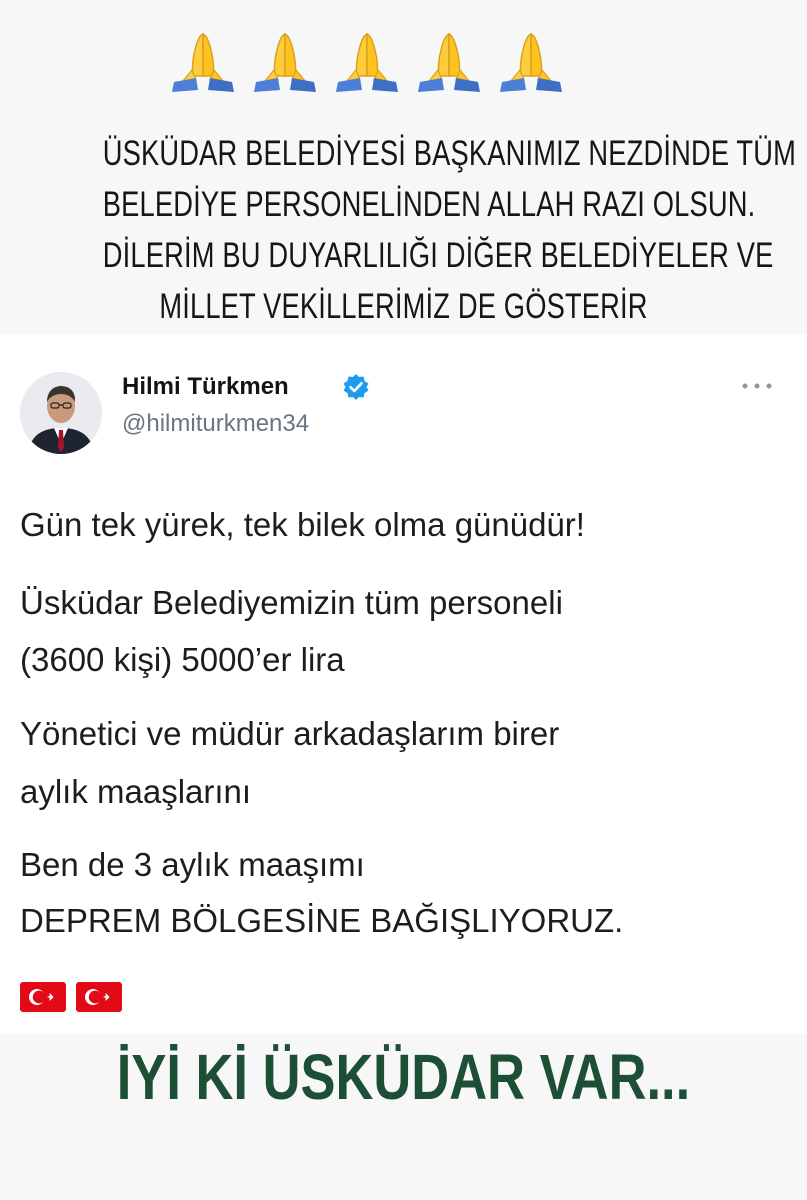 Image resolution: width=807 pixels, height=1200 pixels. What do you see at coordinates (429, 204) in the screenshot?
I see `caption-line: BELEDİYE PERSONELİNDEN ALLAH RAZI OLSUN.` at bounding box center [429, 204].